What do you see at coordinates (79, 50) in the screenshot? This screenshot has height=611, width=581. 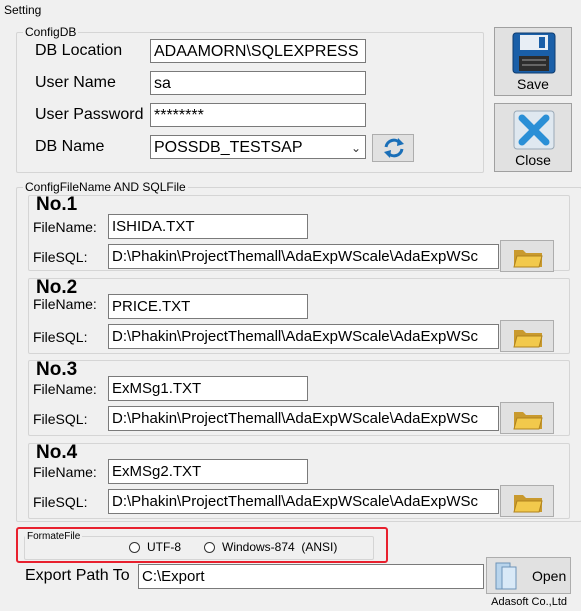 I see `db-location-label: DB Location` at bounding box center [79, 50].